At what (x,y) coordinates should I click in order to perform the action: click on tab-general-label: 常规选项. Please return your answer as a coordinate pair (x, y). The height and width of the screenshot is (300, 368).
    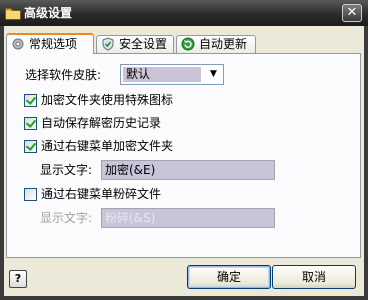
    Looking at the image, I should click on (53, 44).